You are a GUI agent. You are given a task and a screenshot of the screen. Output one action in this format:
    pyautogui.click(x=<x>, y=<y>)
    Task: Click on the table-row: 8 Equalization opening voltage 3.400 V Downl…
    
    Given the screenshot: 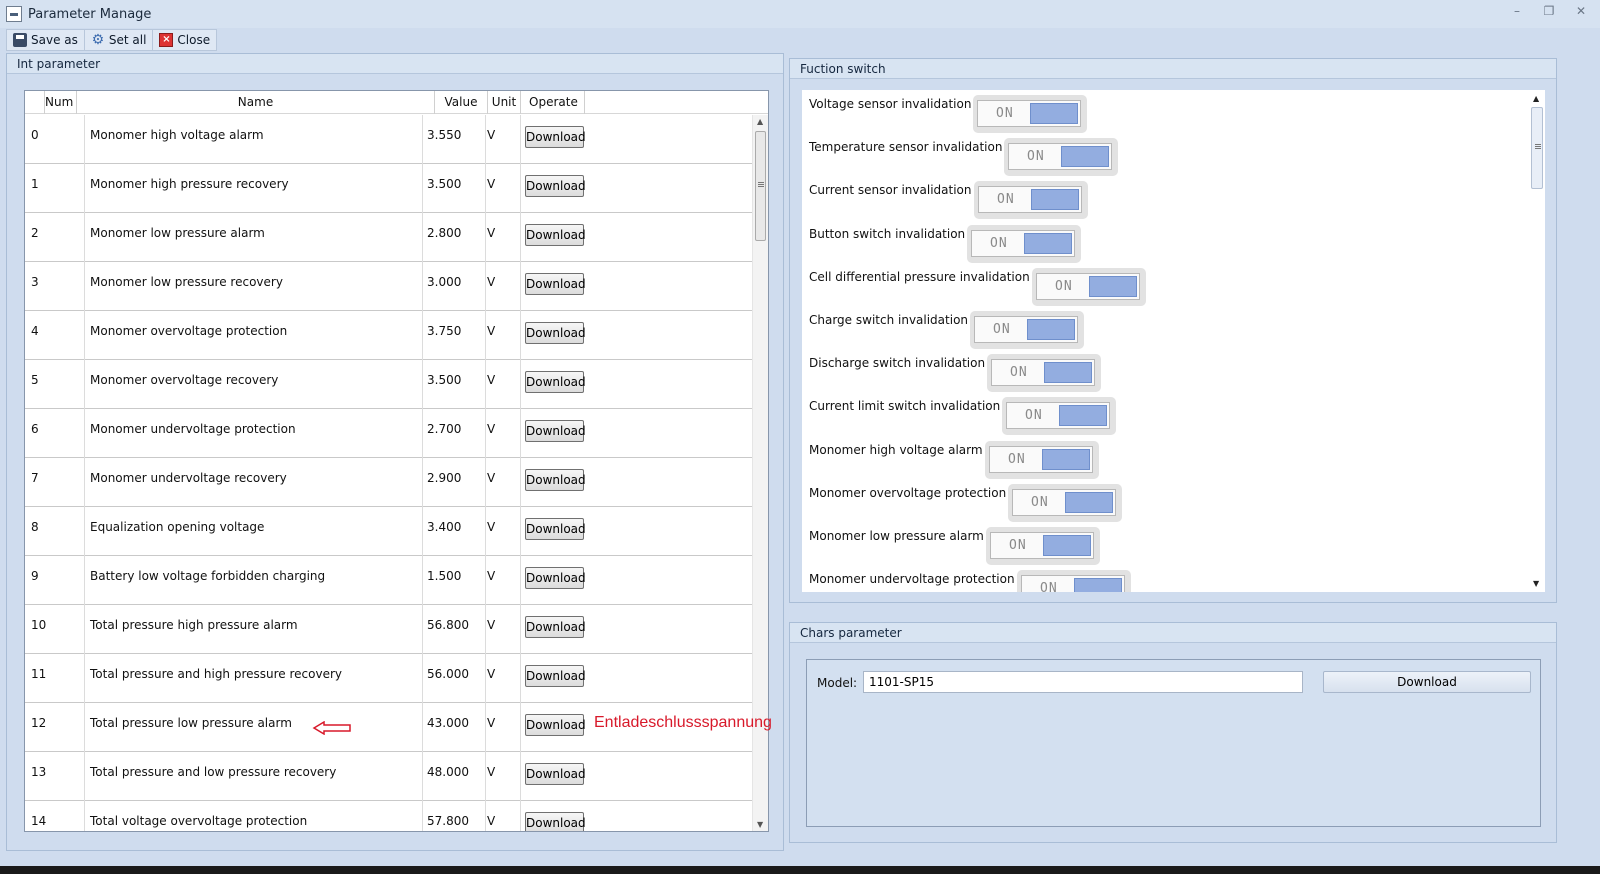 What is the action you would take?
    pyautogui.click(x=388, y=531)
    